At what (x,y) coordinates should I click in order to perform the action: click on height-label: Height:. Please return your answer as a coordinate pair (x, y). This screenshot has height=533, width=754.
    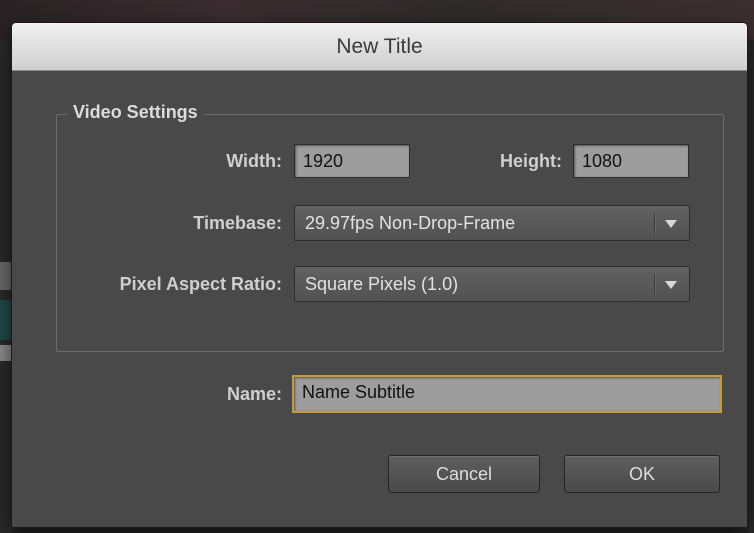
    Looking at the image, I should click on (531, 161).